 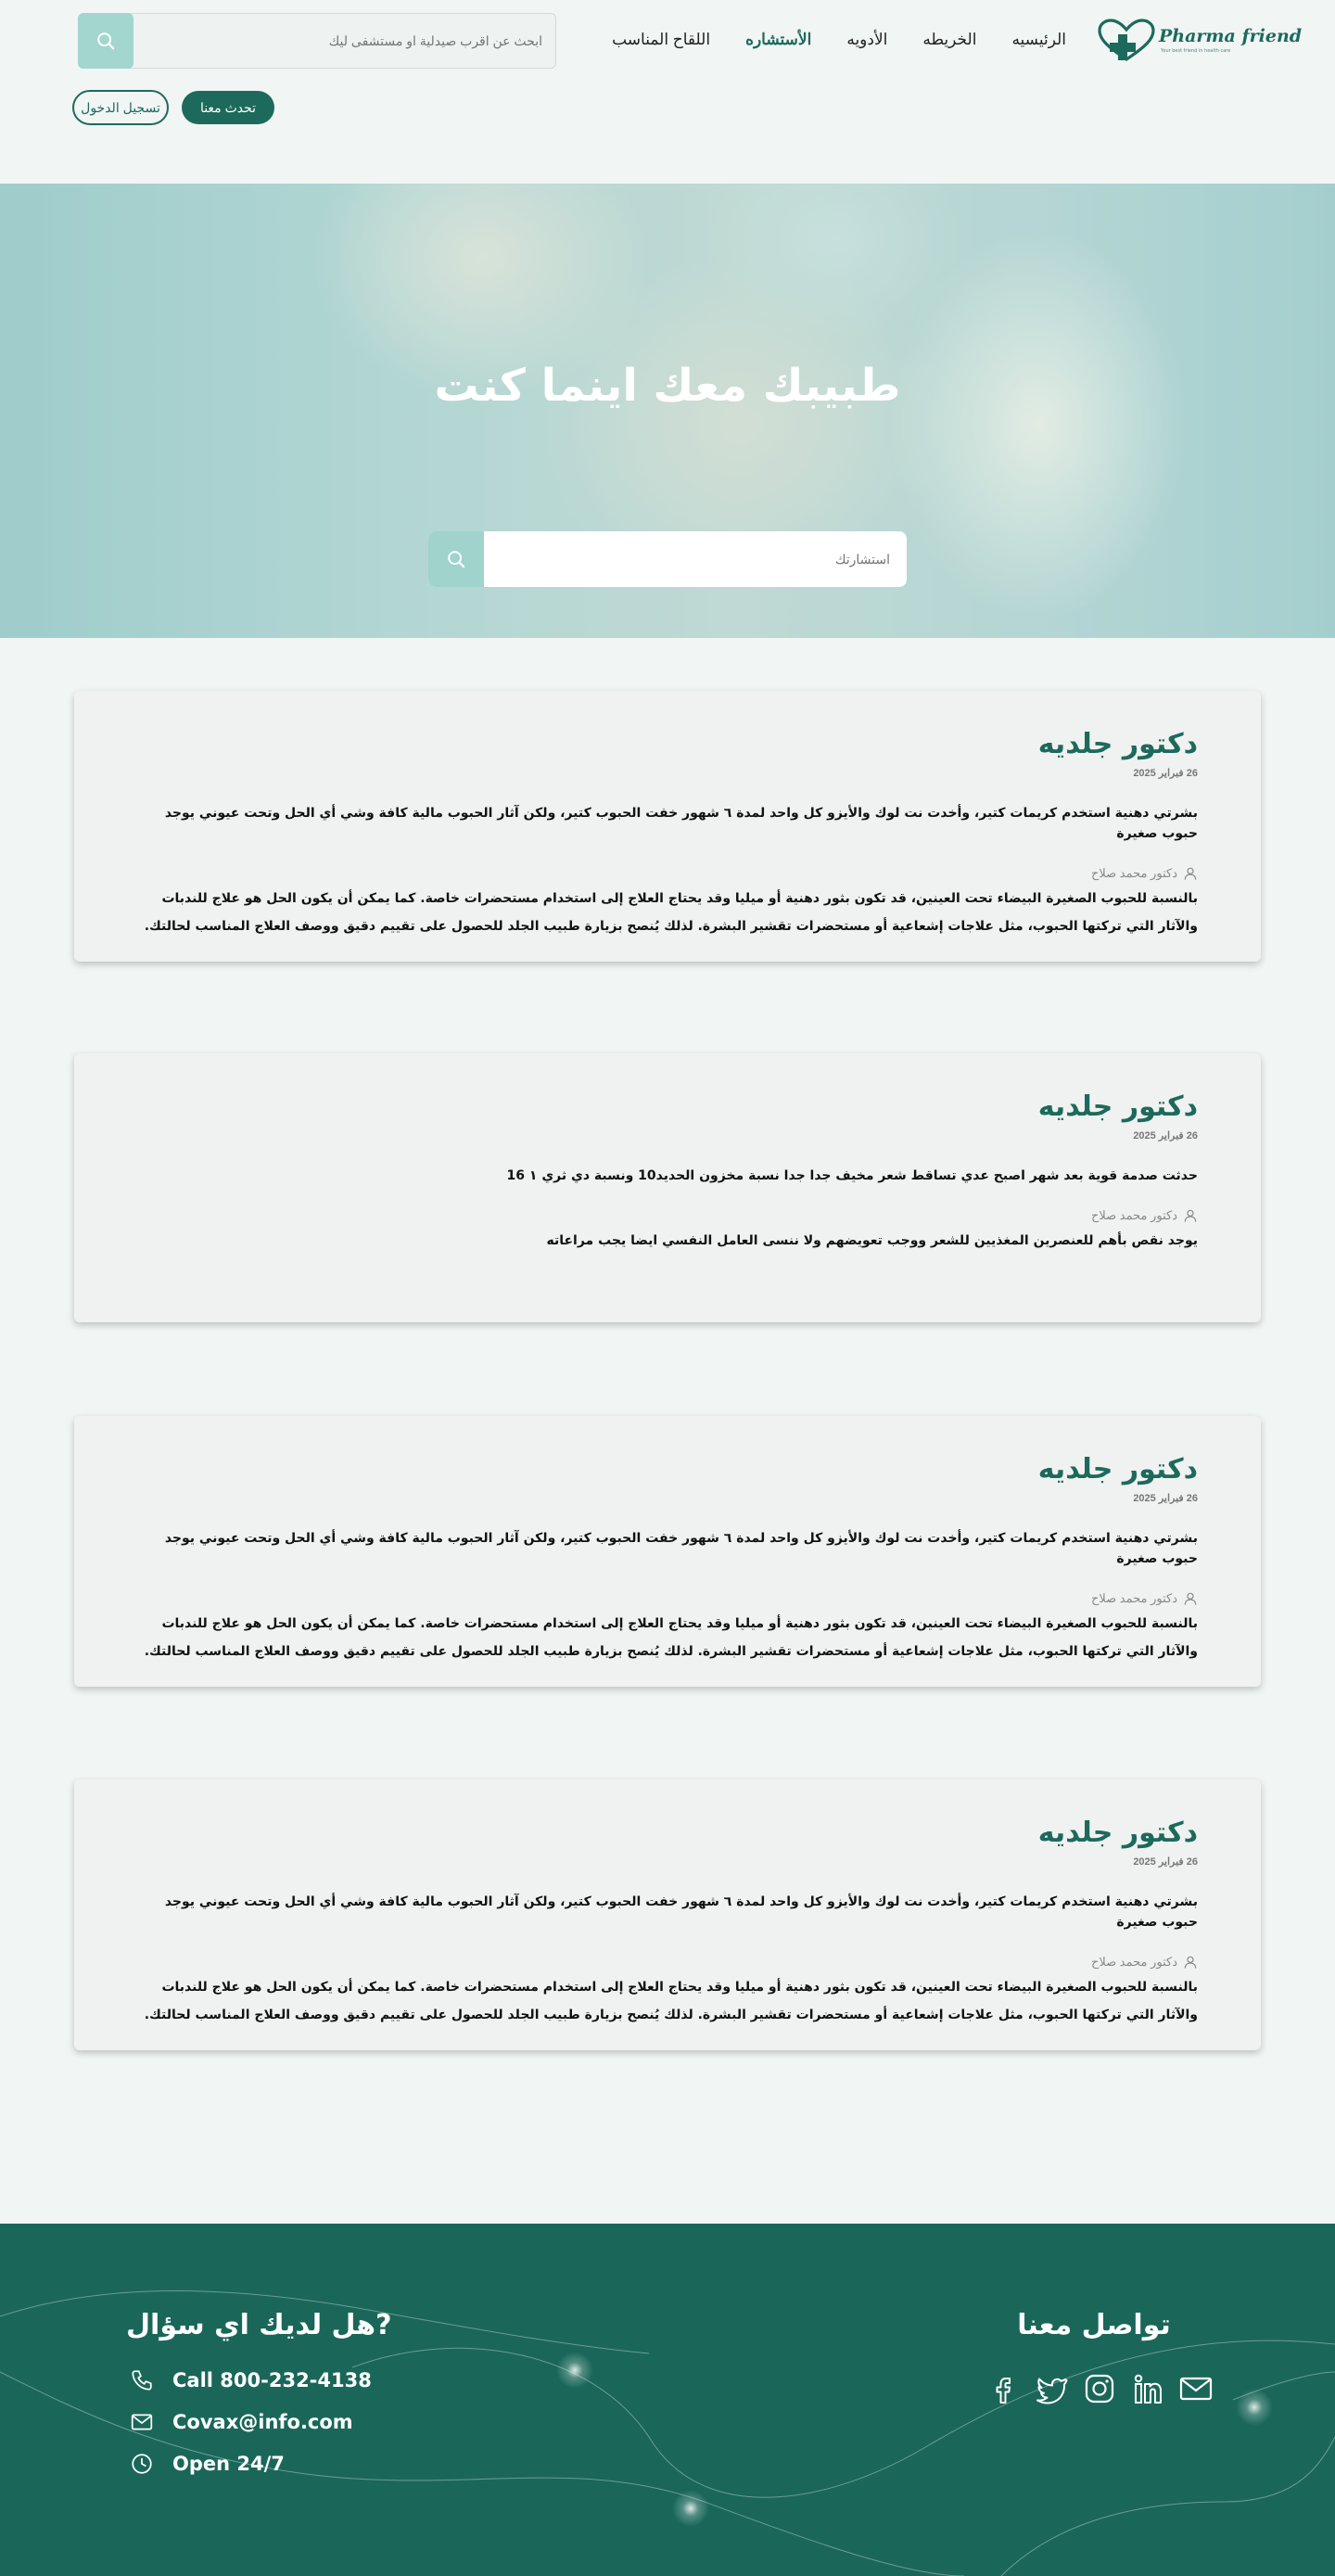 What do you see at coordinates (272, 2380) in the screenshot?
I see `footer-phone-text: Call 800-232-4138` at bounding box center [272, 2380].